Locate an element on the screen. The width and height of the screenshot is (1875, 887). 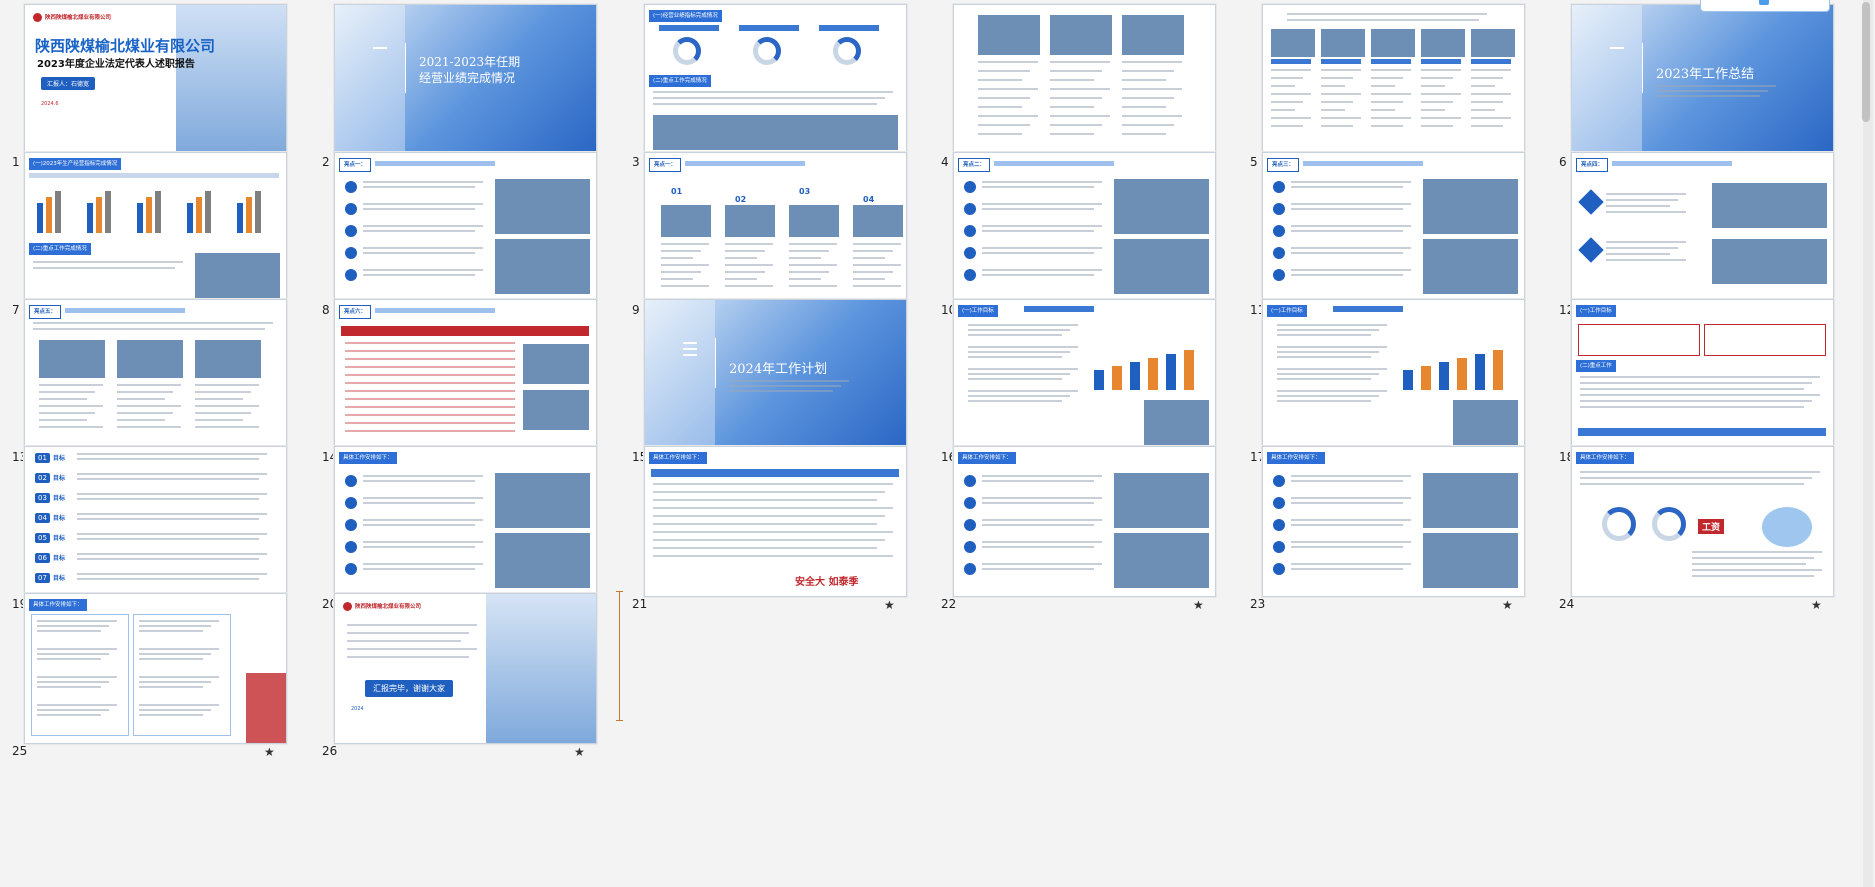
slide-thumbnail: 具体工作安排如下： 工资 24 ★ is located at coordinates (1702, 529).